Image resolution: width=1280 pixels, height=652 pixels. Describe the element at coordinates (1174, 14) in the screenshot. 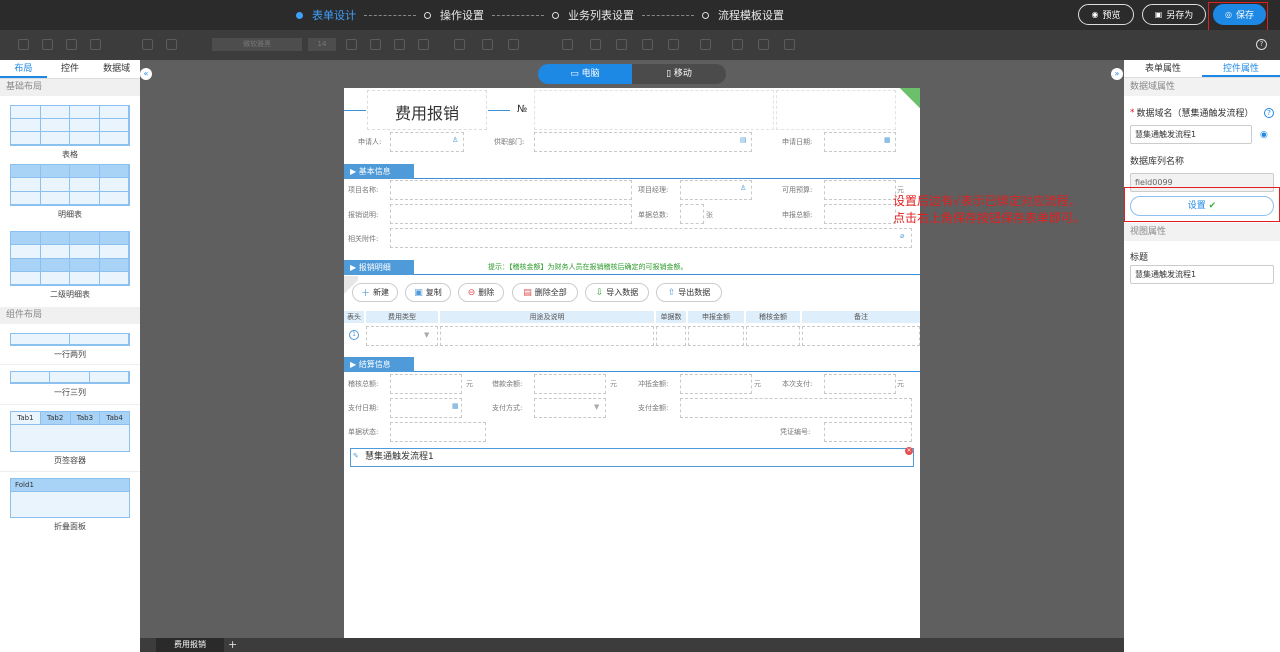

I see `save-as-button: ▣ 另存为` at that location.